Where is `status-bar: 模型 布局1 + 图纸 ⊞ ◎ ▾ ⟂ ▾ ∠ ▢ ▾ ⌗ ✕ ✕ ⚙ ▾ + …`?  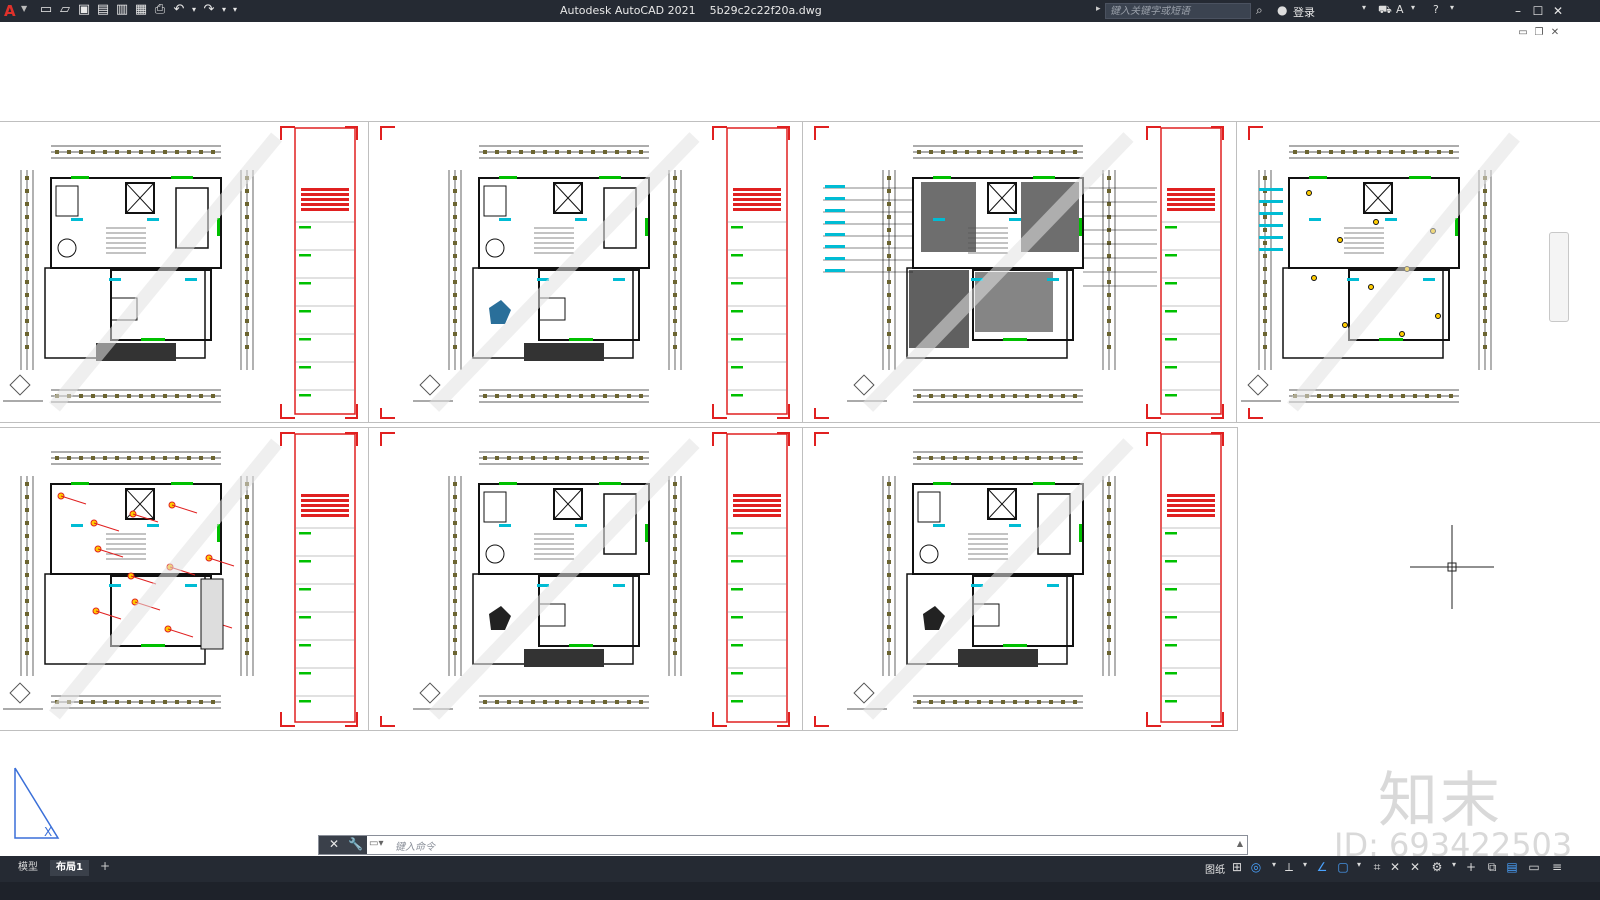
status-bar: 模型 布局1 + 图纸 ⊞ ◎ ▾ ⟂ ▾ ∠ ▢ ▾ ⌗ ✕ ✕ ⚙ ▾ + … is located at coordinates (800, 869).